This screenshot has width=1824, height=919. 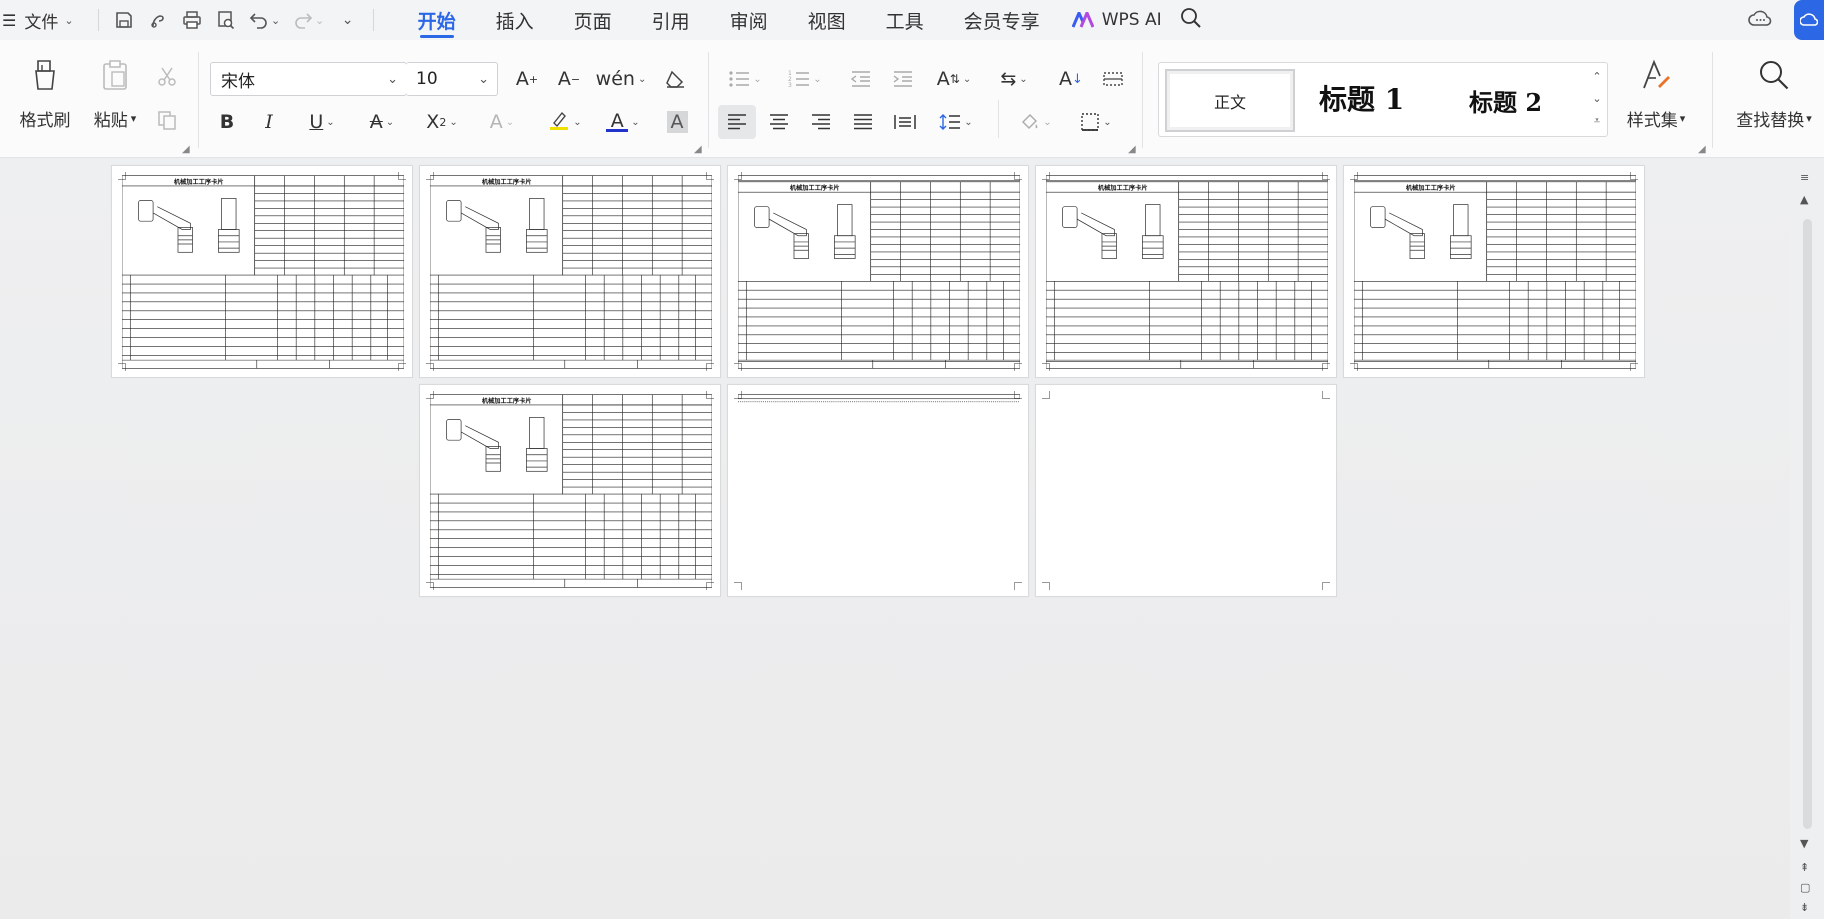 What do you see at coordinates (167, 77) in the screenshot?
I see `cut-icon` at bounding box center [167, 77].